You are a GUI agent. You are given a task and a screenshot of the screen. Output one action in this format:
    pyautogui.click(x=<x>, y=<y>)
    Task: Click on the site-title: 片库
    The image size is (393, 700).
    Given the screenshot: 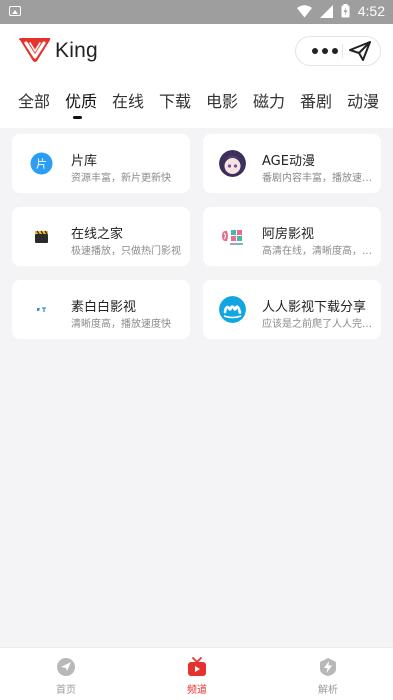 What is the action you would take?
    pyautogui.click(x=84, y=161)
    